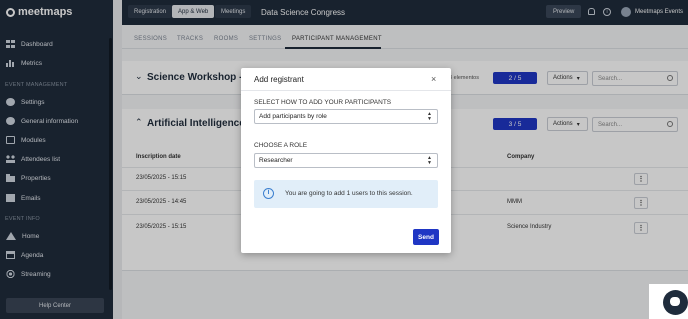  I want to click on how-to-add-label: SELECT HOW TO ADD YOUR PARTICIPANTS, so click(323, 102).